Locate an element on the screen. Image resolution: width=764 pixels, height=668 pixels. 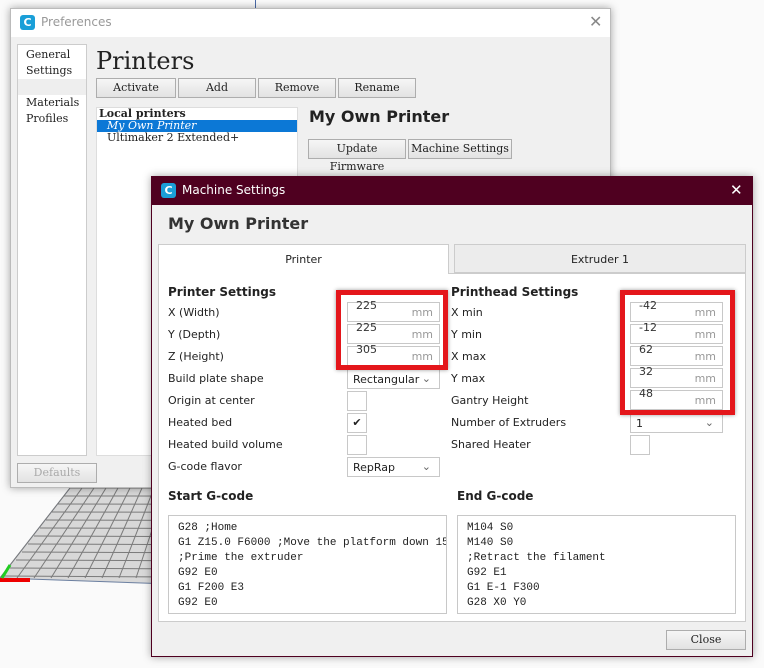
window-title: Preferences is located at coordinates (76, 22).